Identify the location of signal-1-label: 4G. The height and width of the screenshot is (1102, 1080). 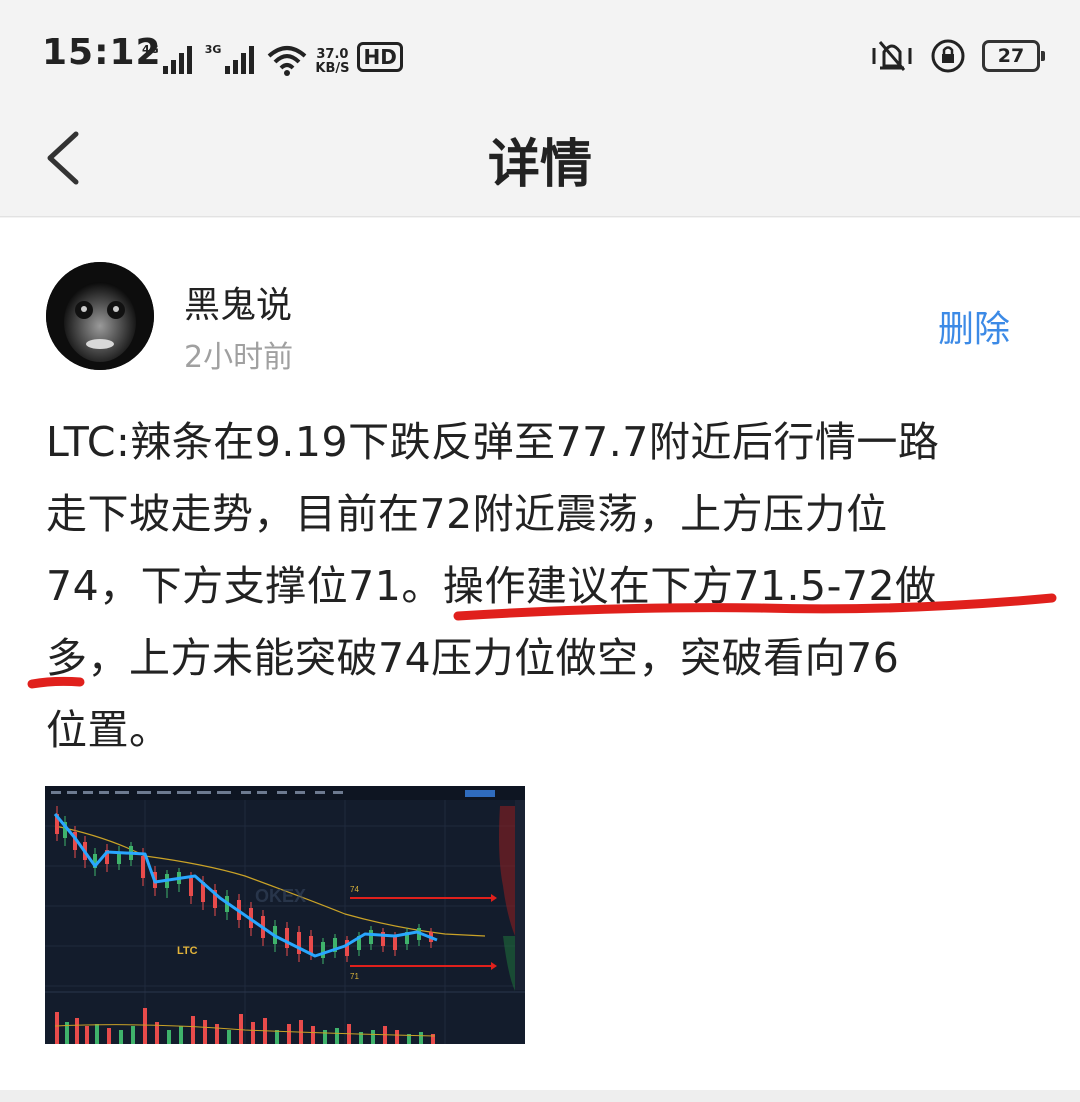
(150, 49).